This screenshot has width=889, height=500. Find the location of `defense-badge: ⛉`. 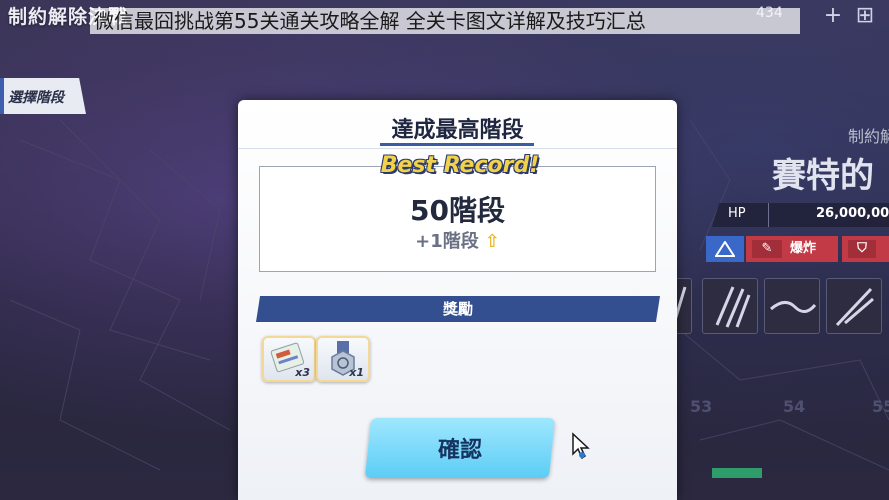

defense-badge: ⛉ is located at coordinates (865, 249).